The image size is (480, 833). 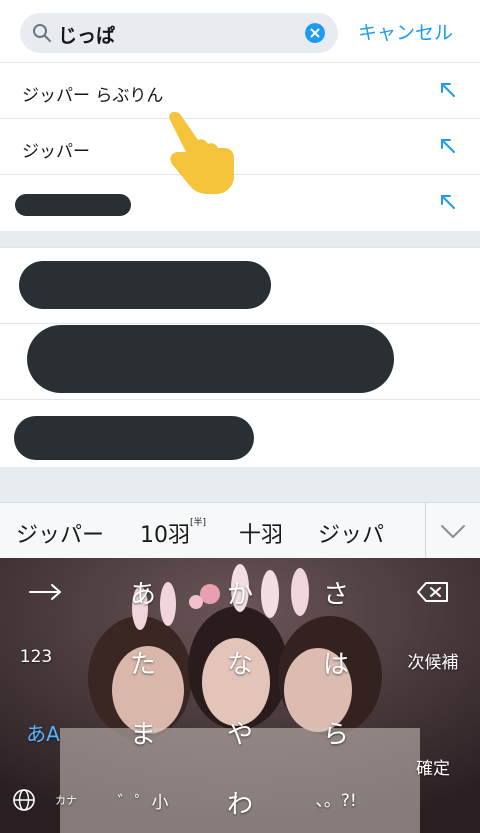 What do you see at coordinates (143, 800) in the screenshot?
I see `modifier-key: ゛゜小` at bounding box center [143, 800].